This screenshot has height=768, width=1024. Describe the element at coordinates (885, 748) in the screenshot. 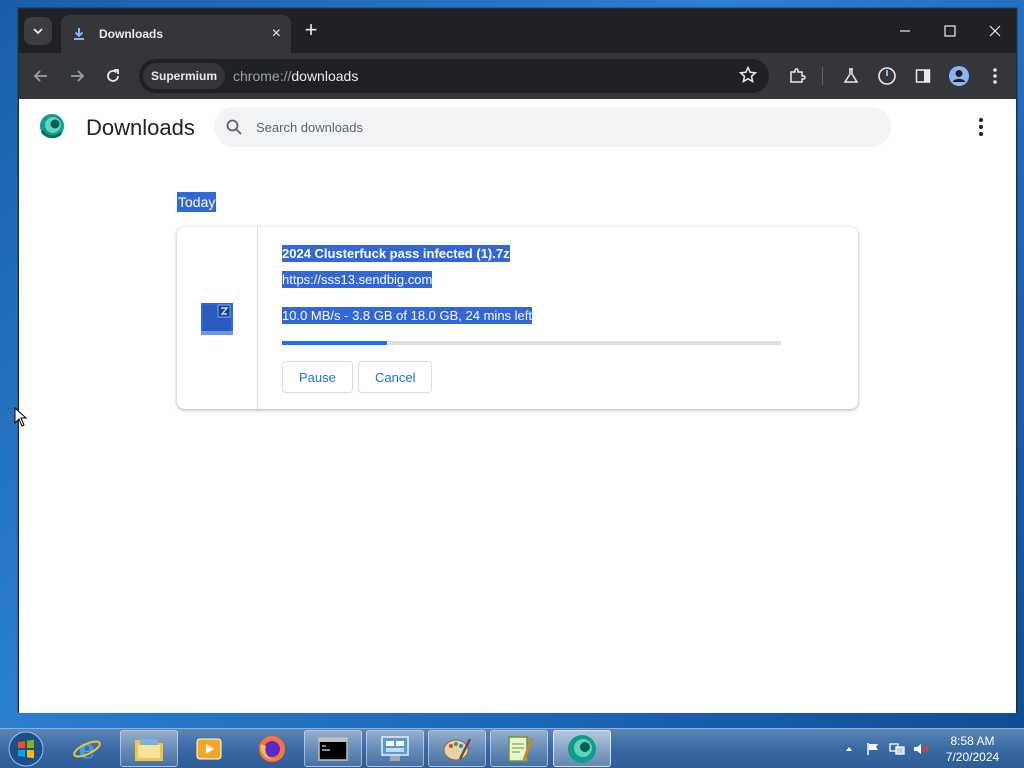

I see `system-tray` at that location.